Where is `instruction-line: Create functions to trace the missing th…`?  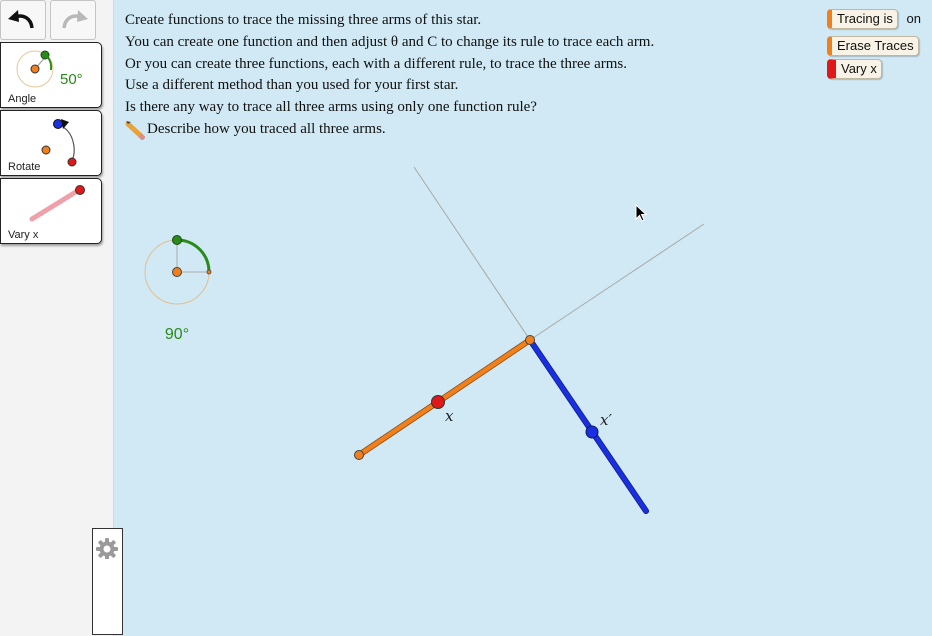 instruction-line: Create functions to trace the missing th… is located at coordinates (303, 20).